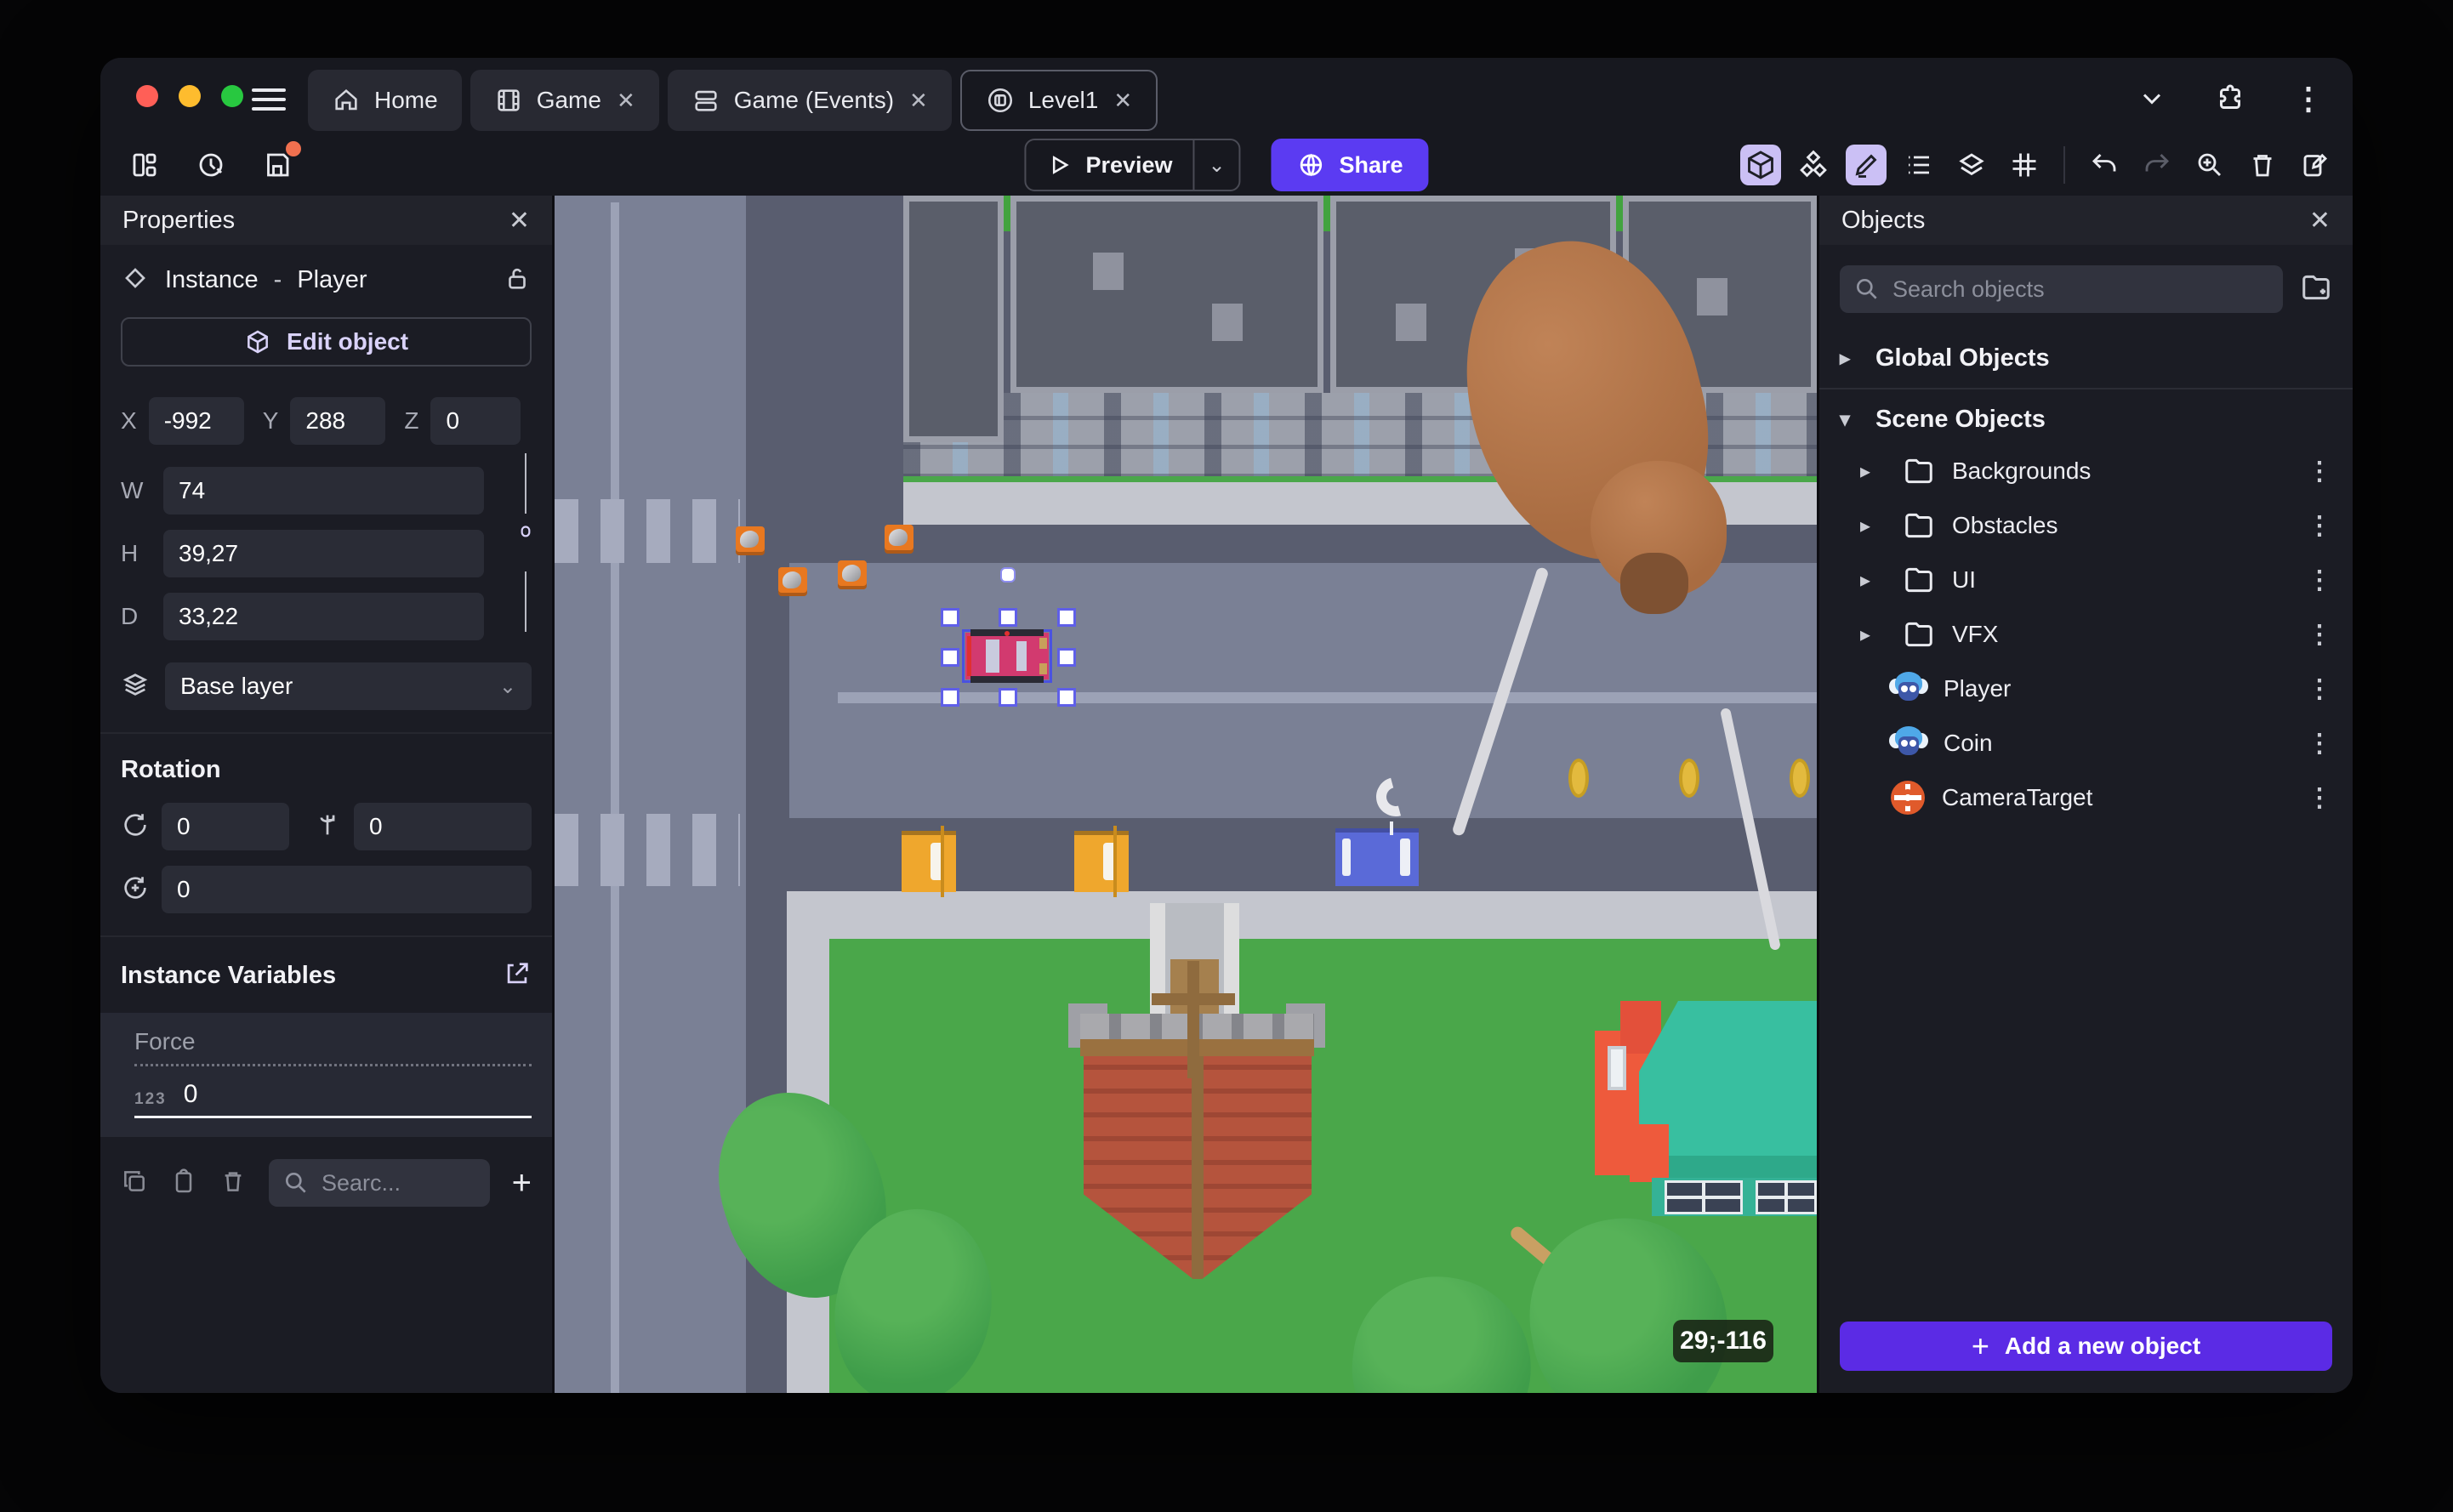 The image size is (2453, 1512). Describe the element at coordinates (1007, 656) in the screenshot. I see `selected-player-instance` at that location.